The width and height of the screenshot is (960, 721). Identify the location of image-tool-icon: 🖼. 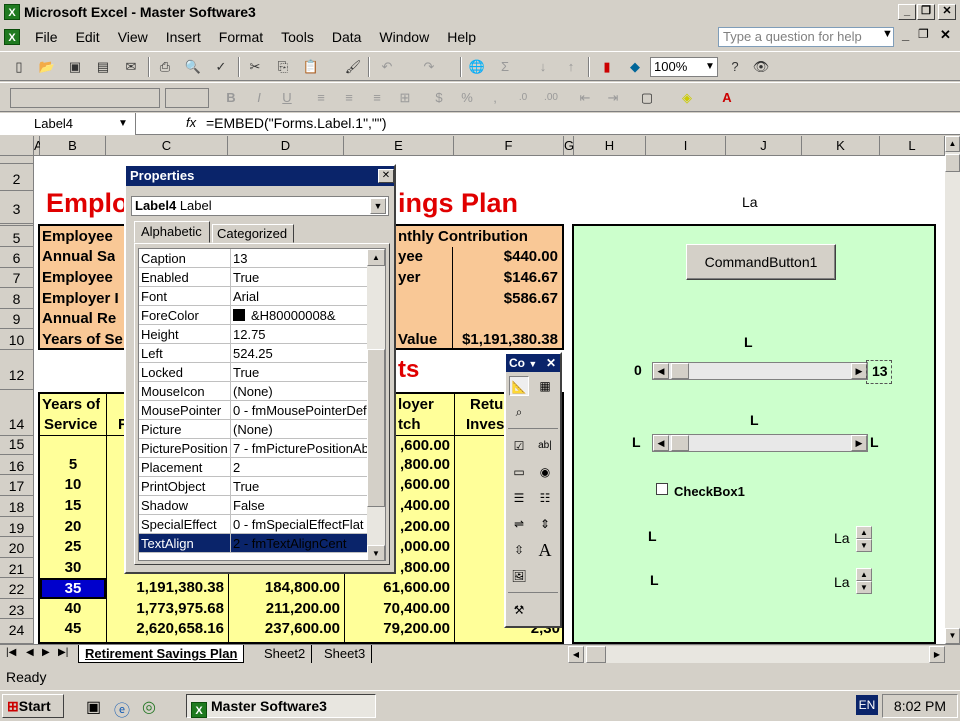
(519, 576).